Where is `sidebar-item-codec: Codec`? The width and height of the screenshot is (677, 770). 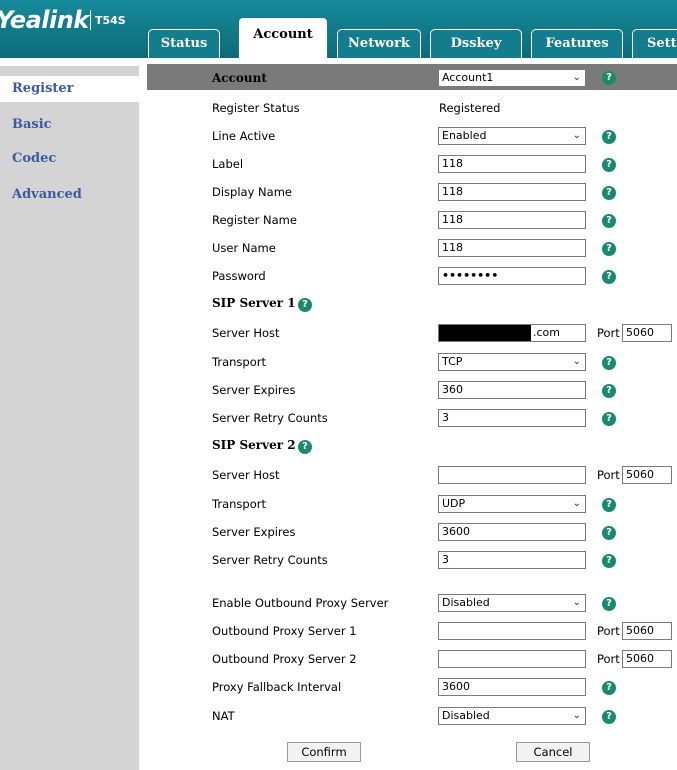
sidebar-item-codec: Codec is located at coordinates (69, 159).